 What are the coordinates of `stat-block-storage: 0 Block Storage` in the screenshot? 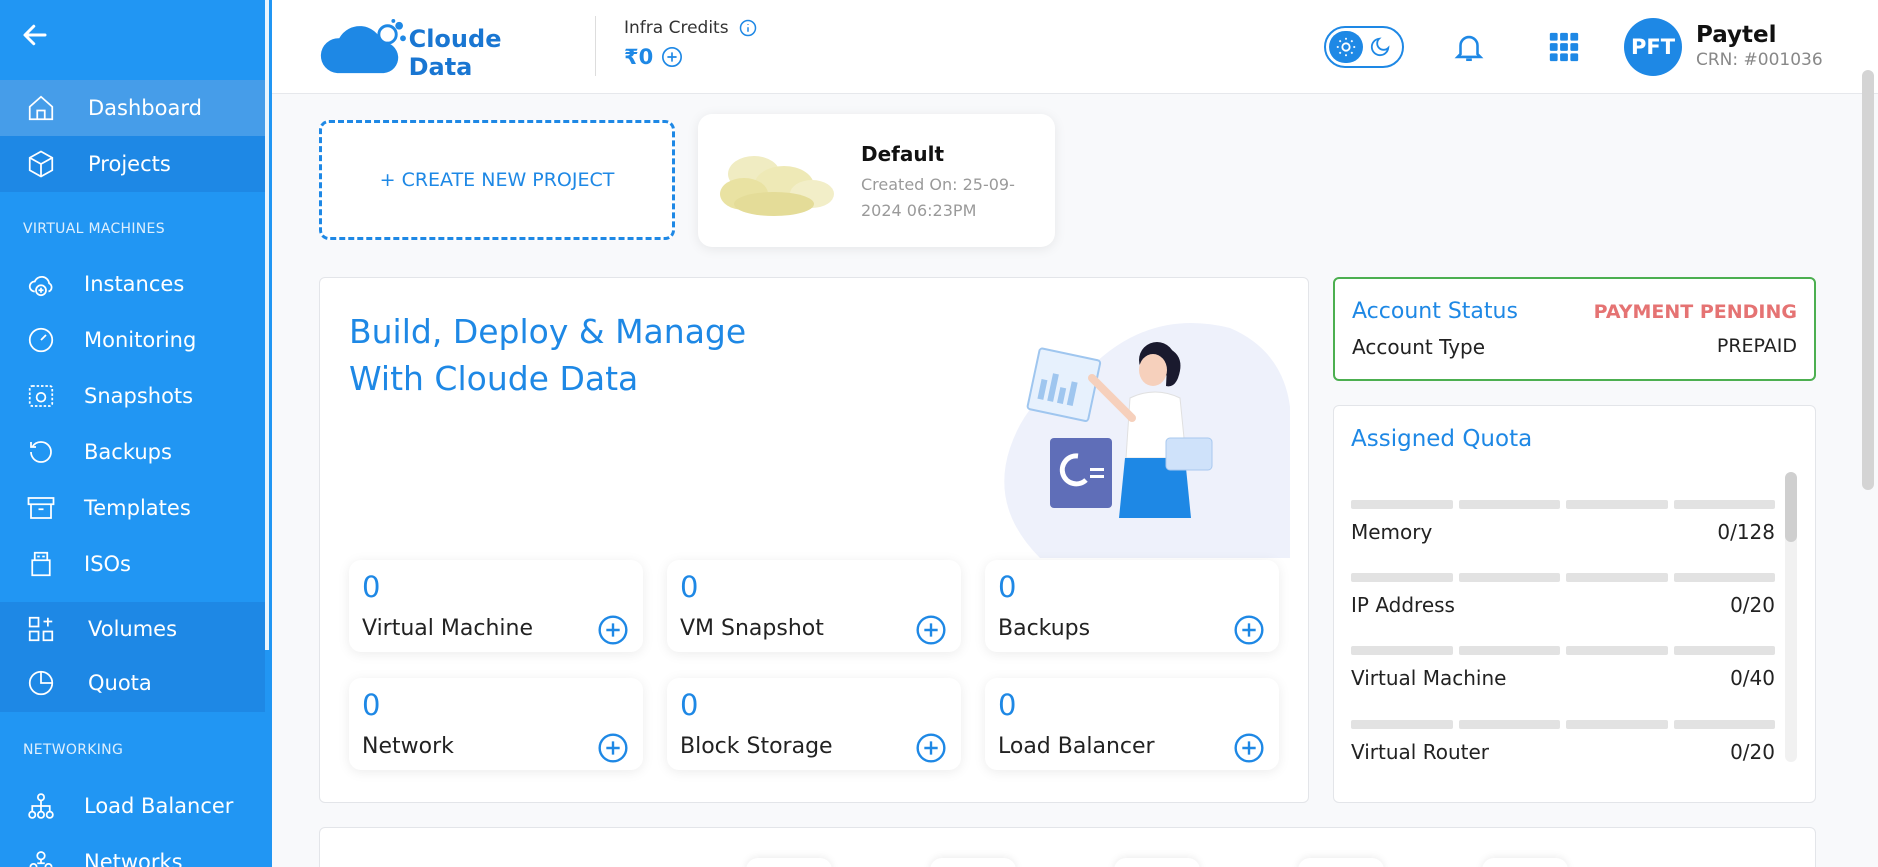 It's located at (814, 724).